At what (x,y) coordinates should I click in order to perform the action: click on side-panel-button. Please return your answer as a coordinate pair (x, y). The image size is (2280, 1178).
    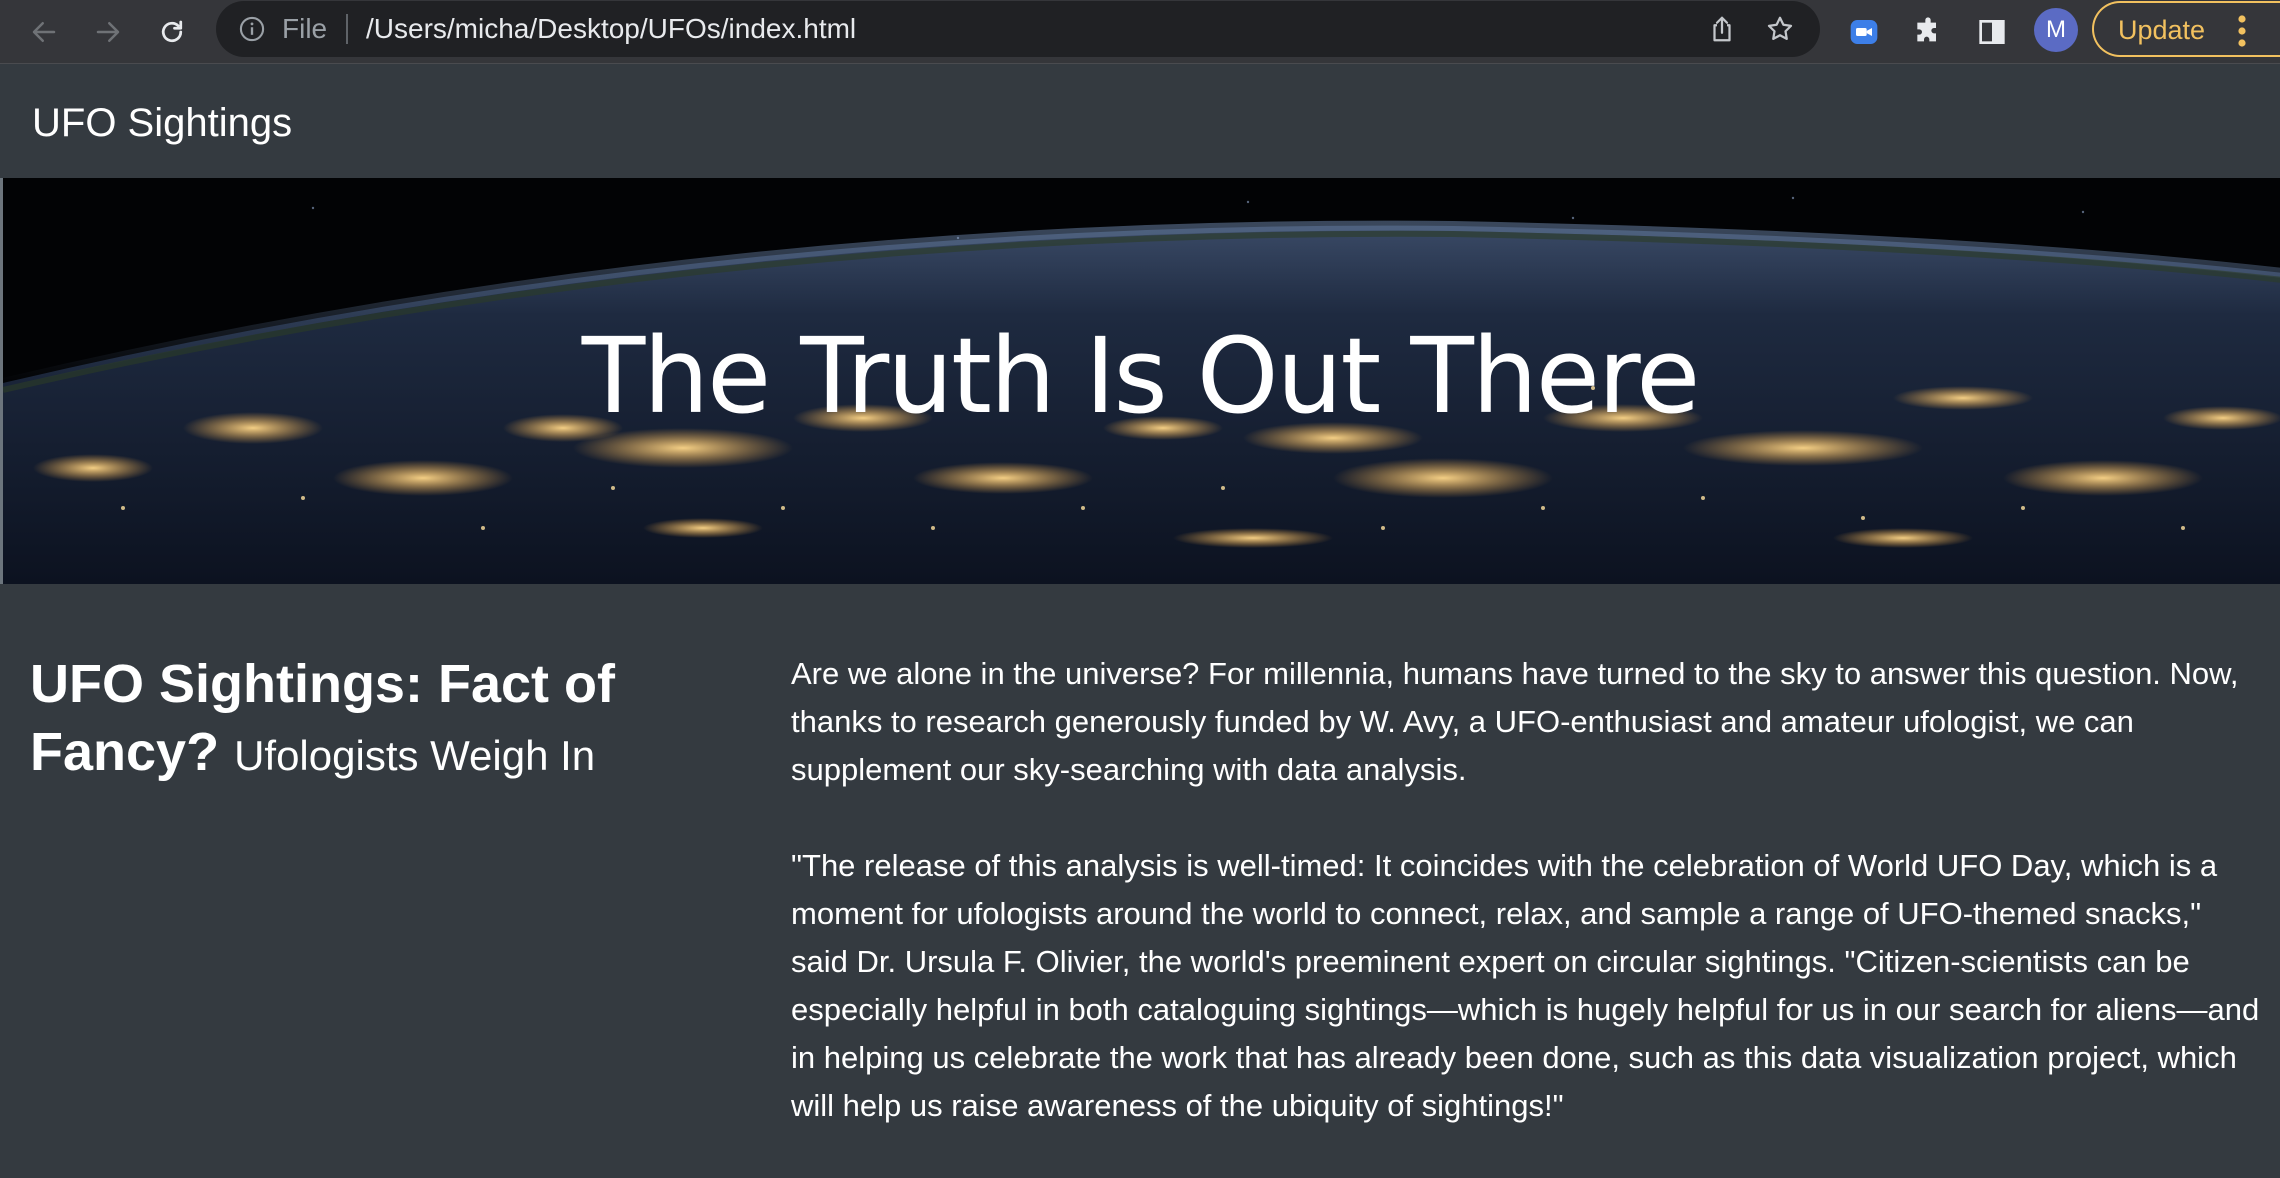
    Looking at the image, I should click on (1992, 32).